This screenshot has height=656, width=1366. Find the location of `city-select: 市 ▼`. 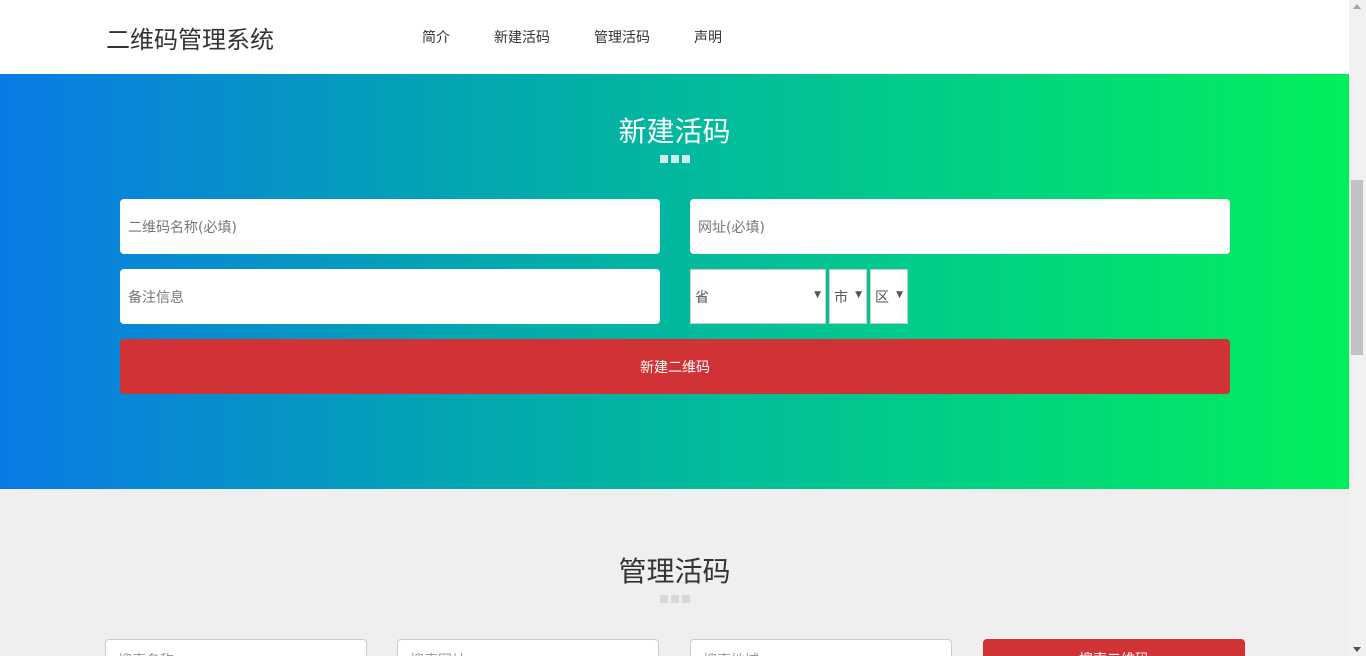

city-select: 市 ▼ is located at coordinates (848, 296).